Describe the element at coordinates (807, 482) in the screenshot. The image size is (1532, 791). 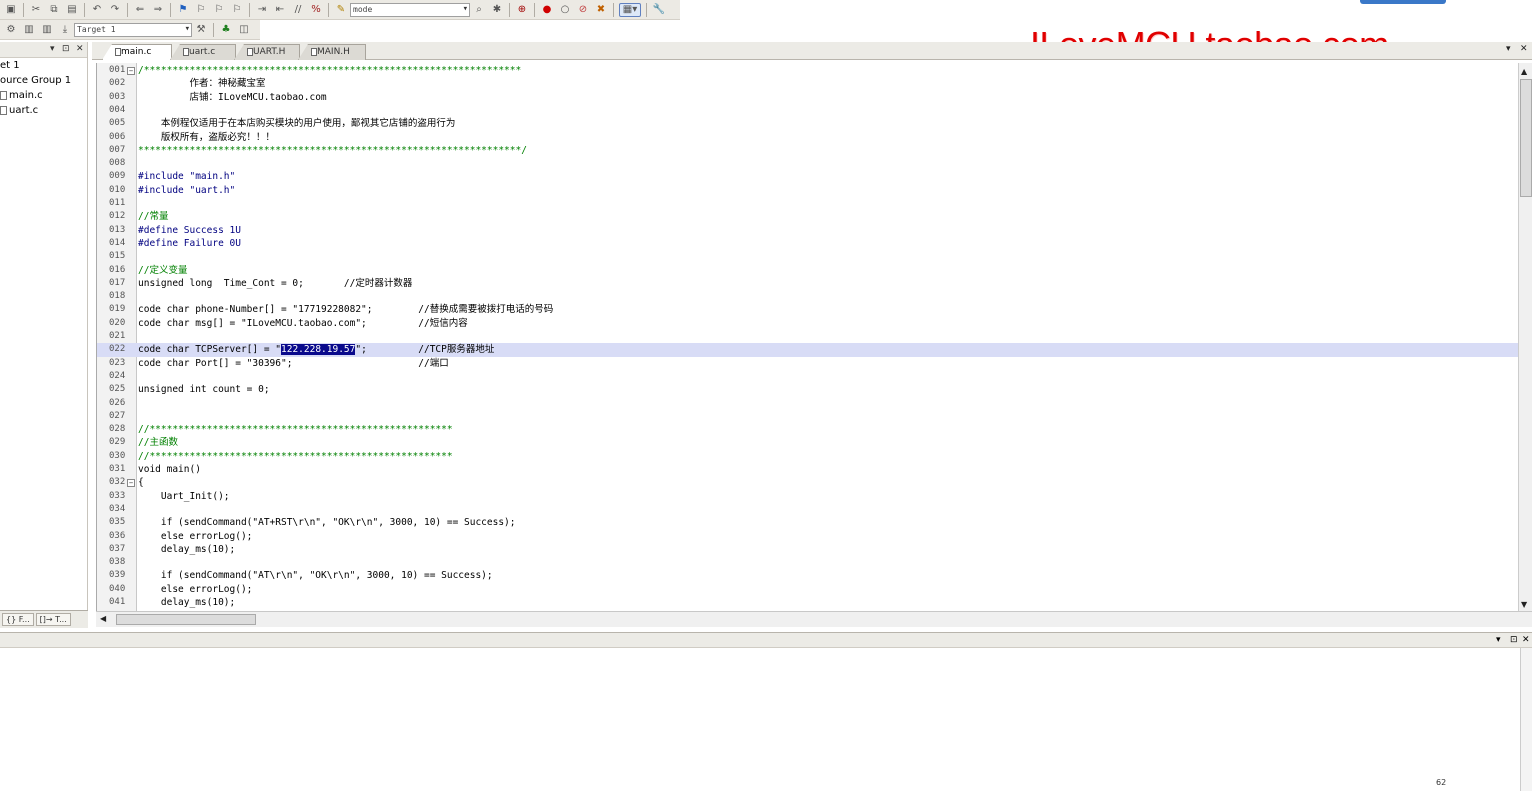
I see `code-line: 032−{` at that location.